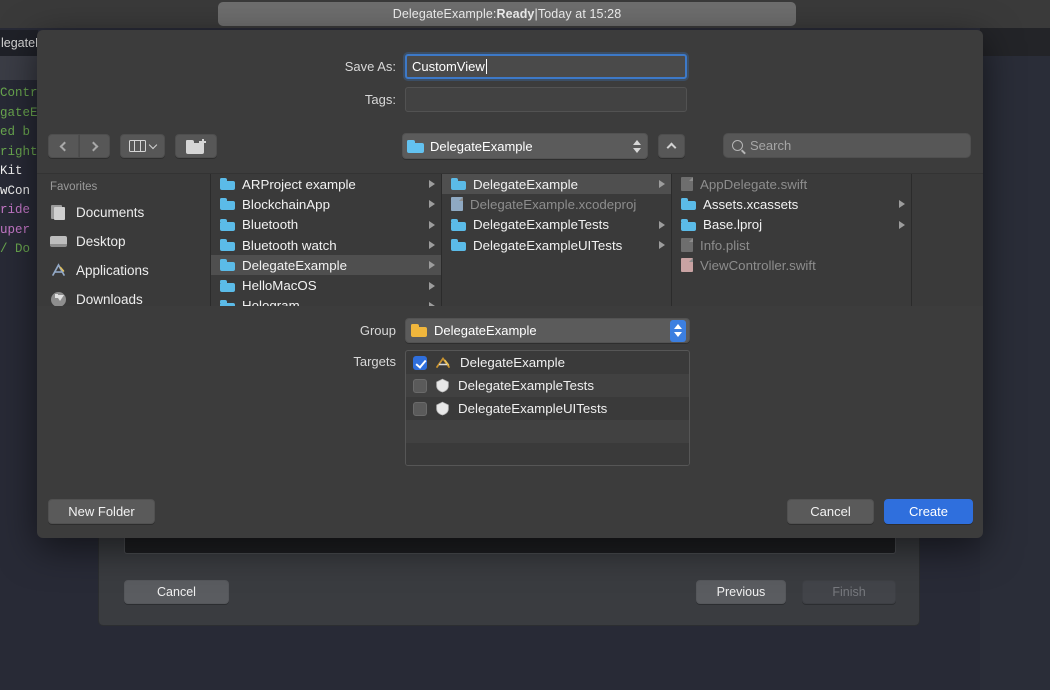 The image size is (1050, 690). Describe the element at coordinates (142, 146) in the screenshot. I see `view-mode-button` at that location.